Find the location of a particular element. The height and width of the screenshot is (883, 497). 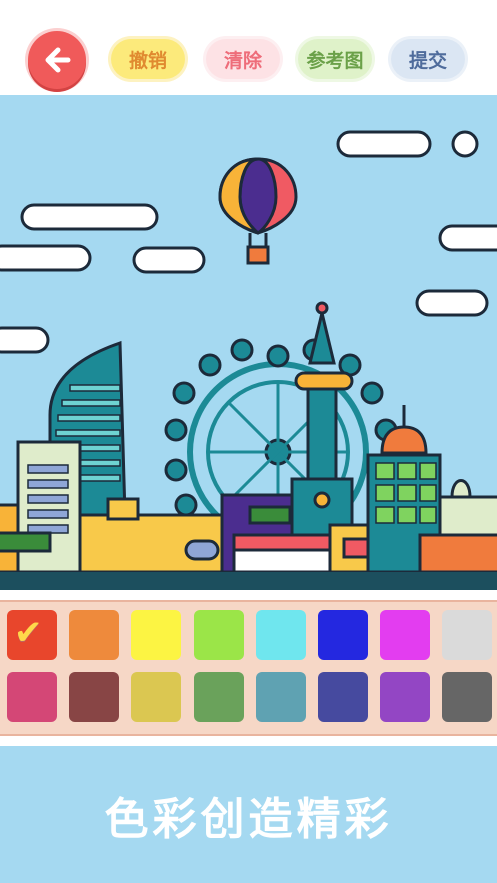

reference-image-button: 参考图 is located at coordinates (335, 59).